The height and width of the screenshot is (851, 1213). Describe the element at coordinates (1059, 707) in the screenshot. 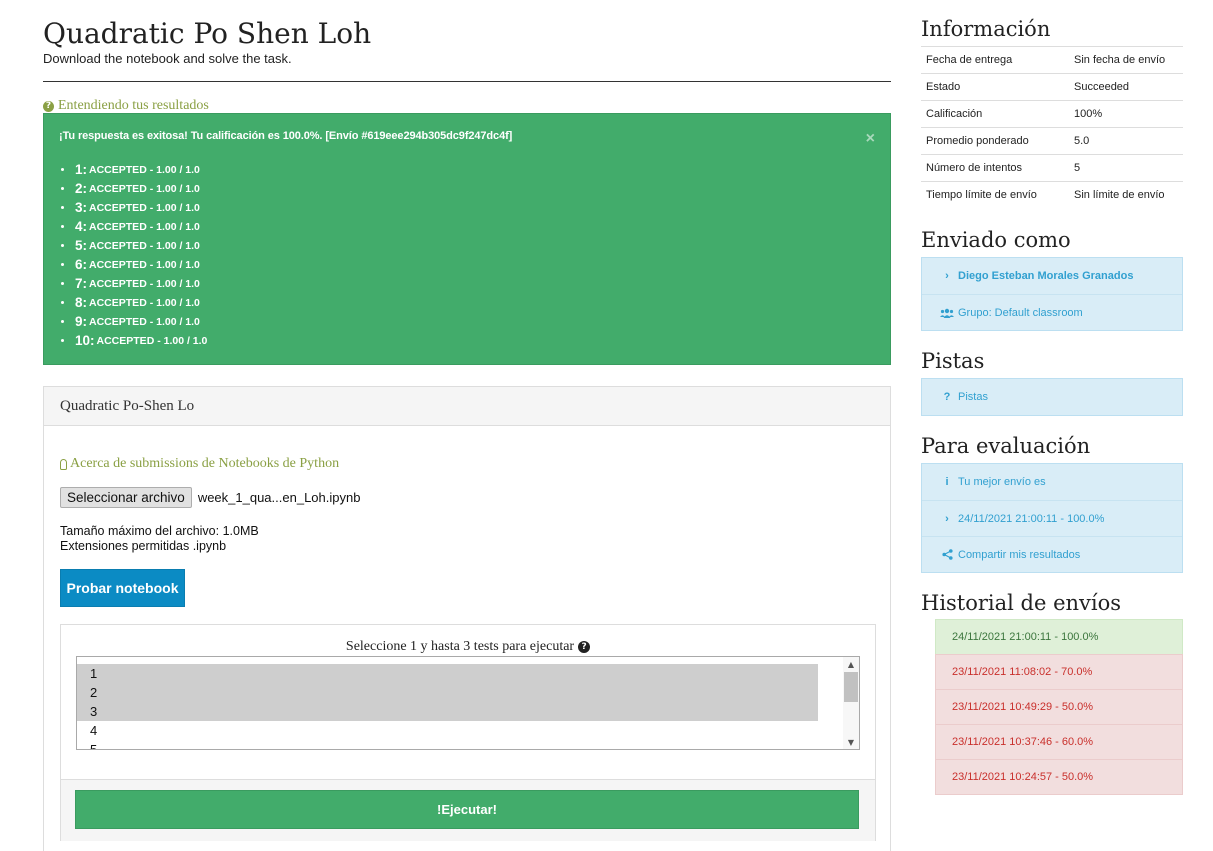

I see `history-item: 23/11/2021 10:49:29 - 50.0%` at that location.